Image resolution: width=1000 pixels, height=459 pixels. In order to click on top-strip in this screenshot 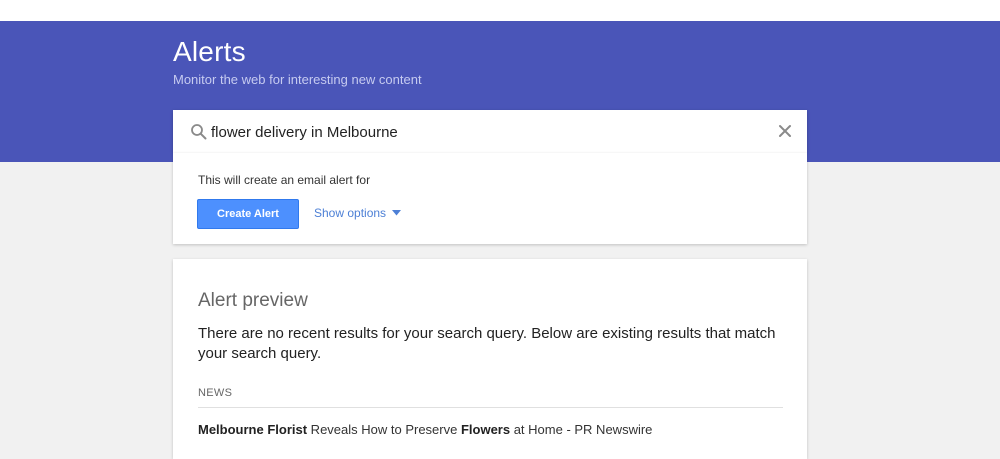, I will do `click(500, 10)`.